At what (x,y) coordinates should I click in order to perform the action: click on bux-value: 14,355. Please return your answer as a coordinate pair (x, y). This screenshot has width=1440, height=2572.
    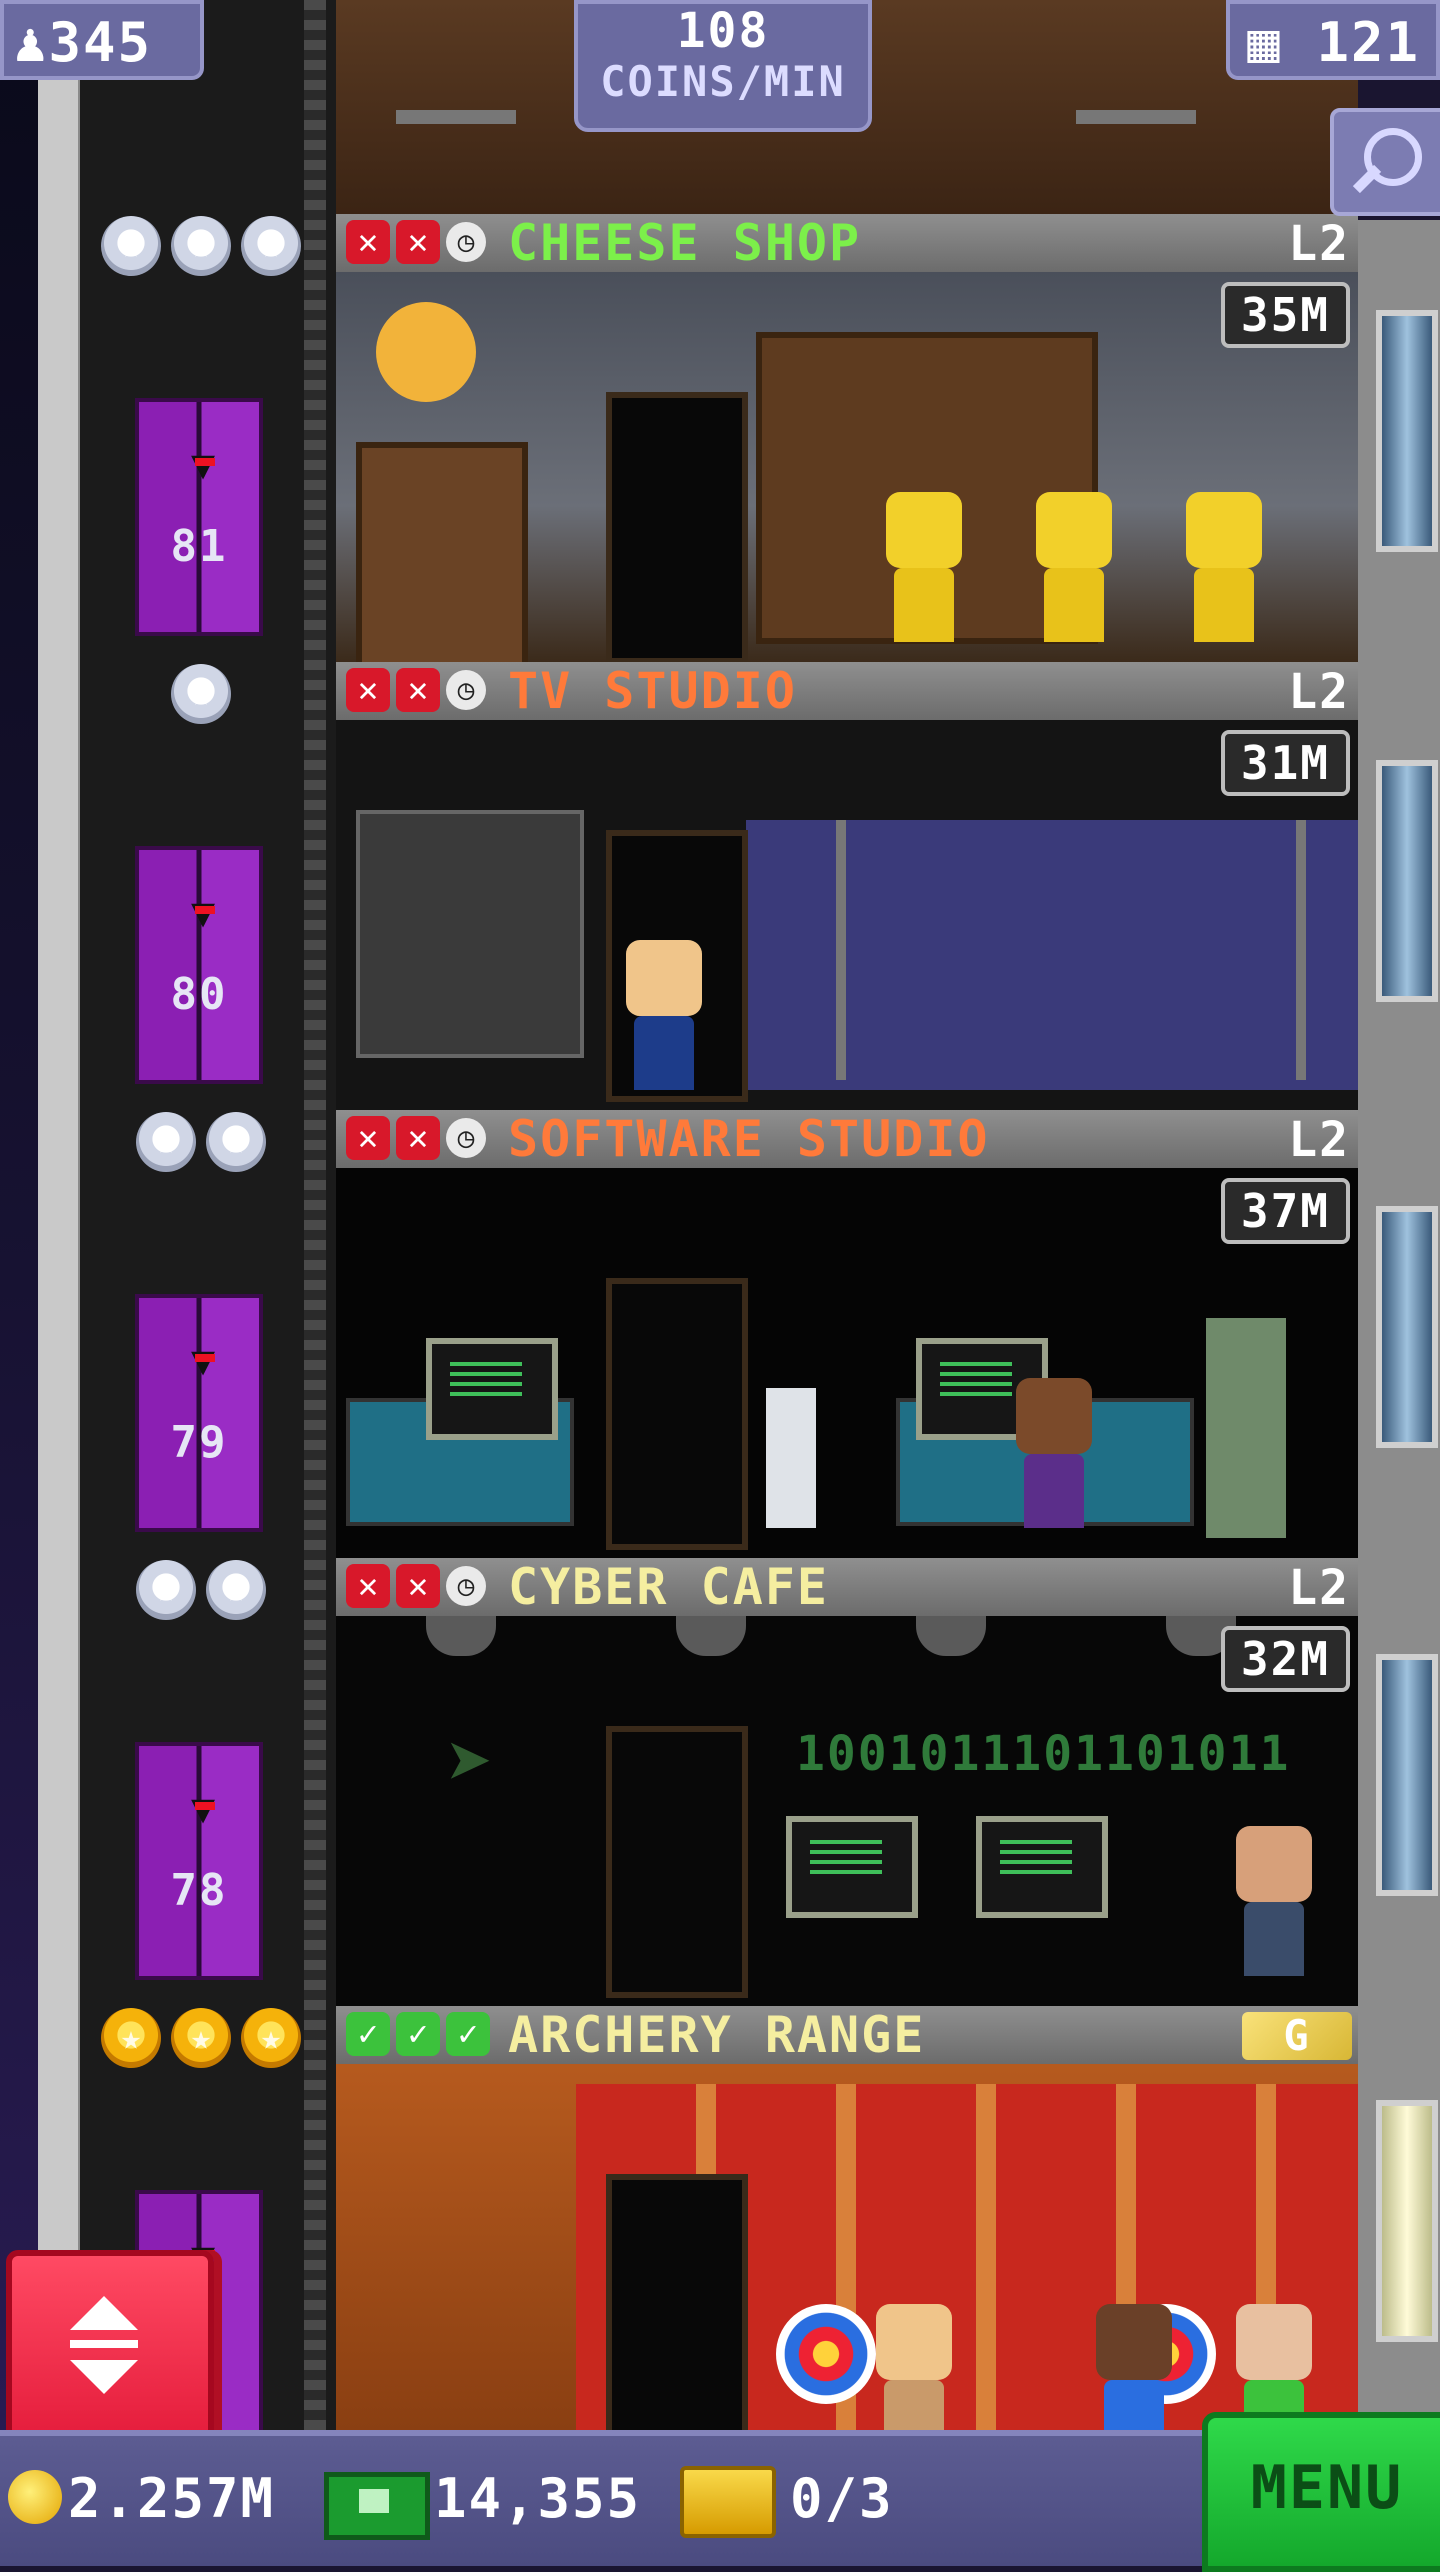
    Looking at the image, I should click on (538, 2498).